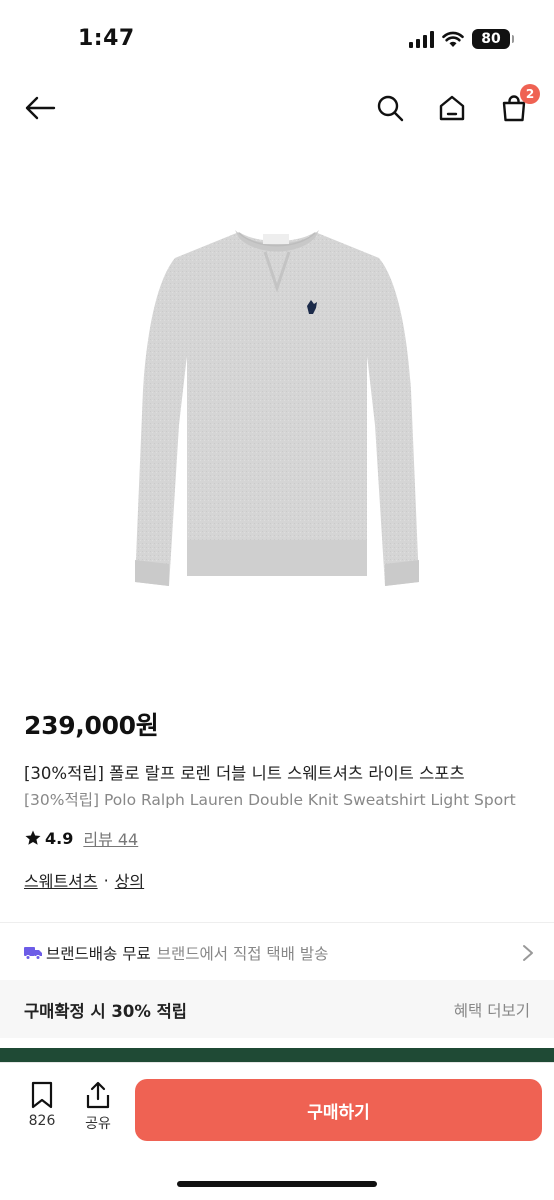 This screenshot has width=554, height=1200. I want to click on cart-badge: 2, so click(530, 94).